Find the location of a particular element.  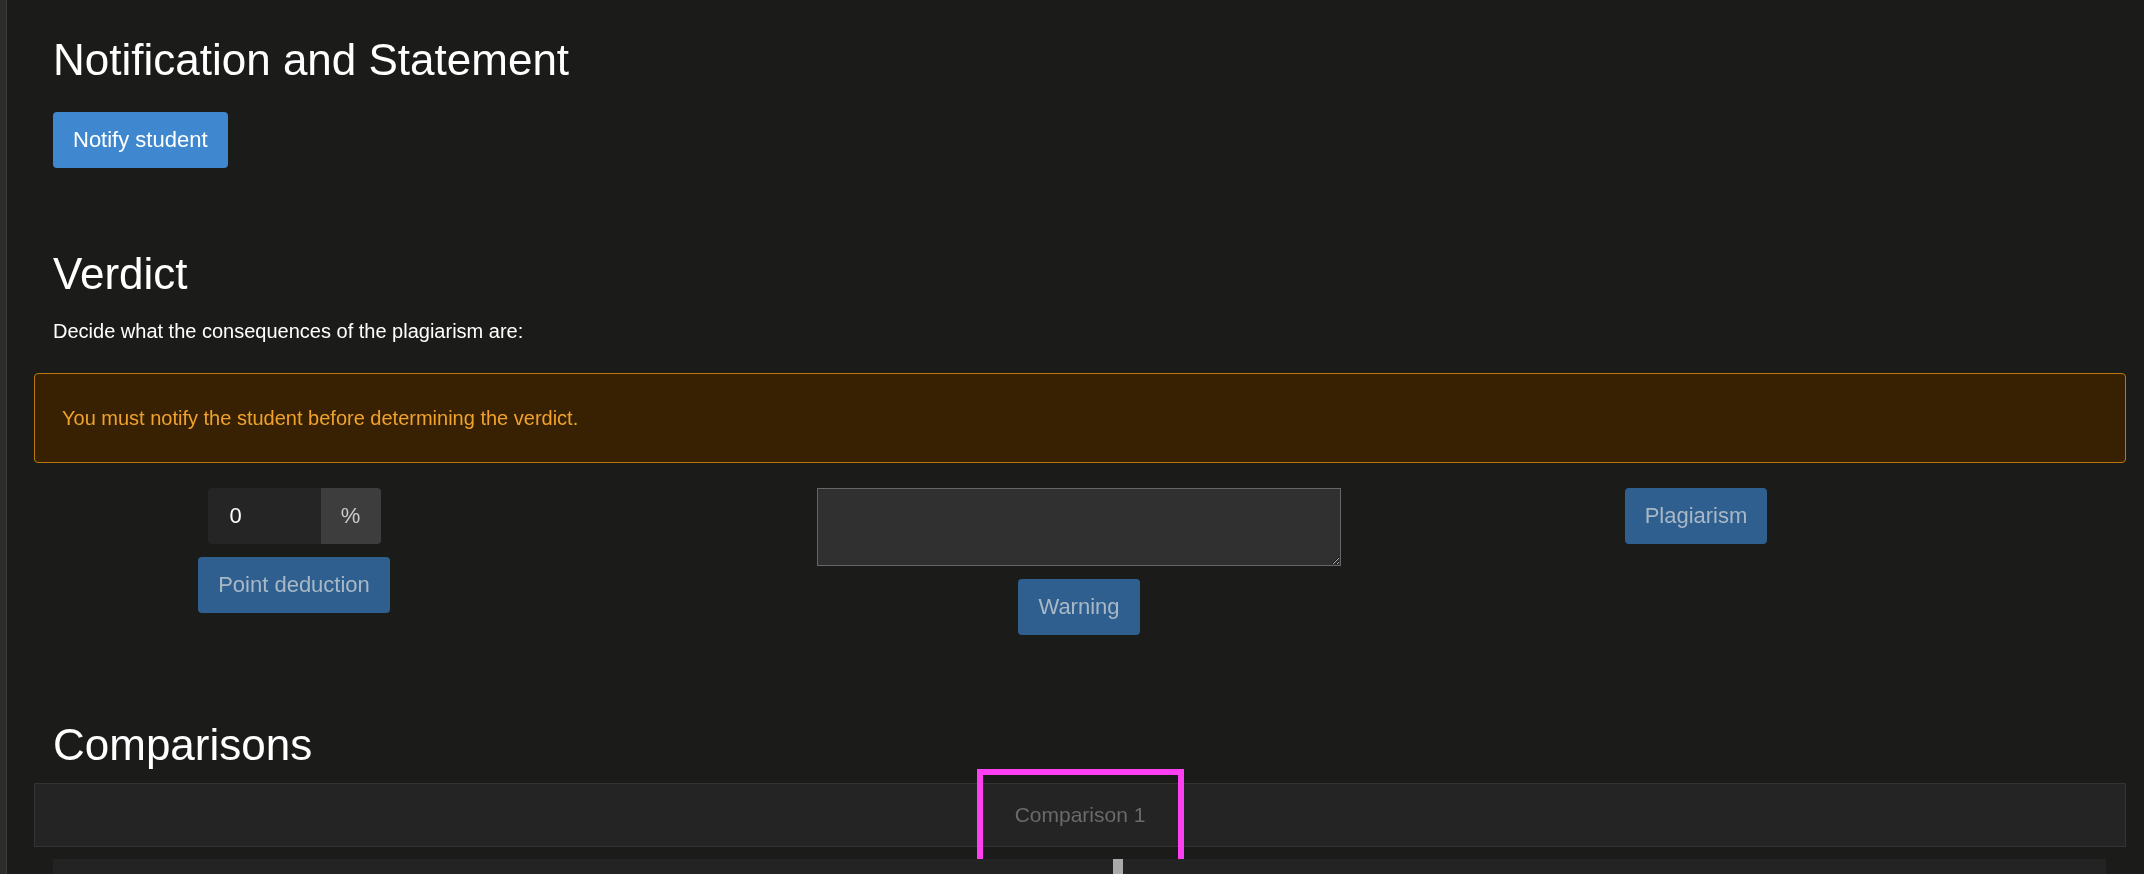

section-title: Verdict is located at coordinates (120, 274).